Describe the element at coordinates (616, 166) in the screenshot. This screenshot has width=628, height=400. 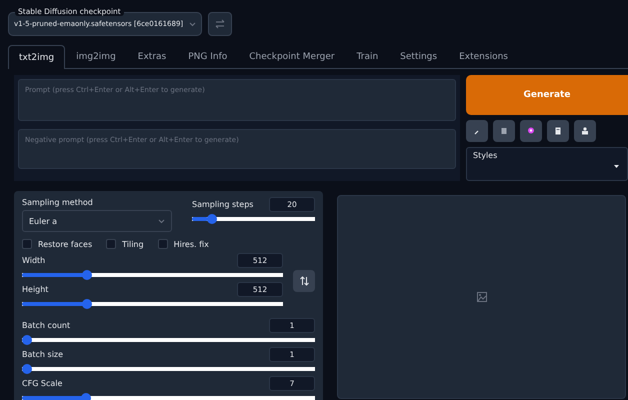
I see `caret-icon` at that location.